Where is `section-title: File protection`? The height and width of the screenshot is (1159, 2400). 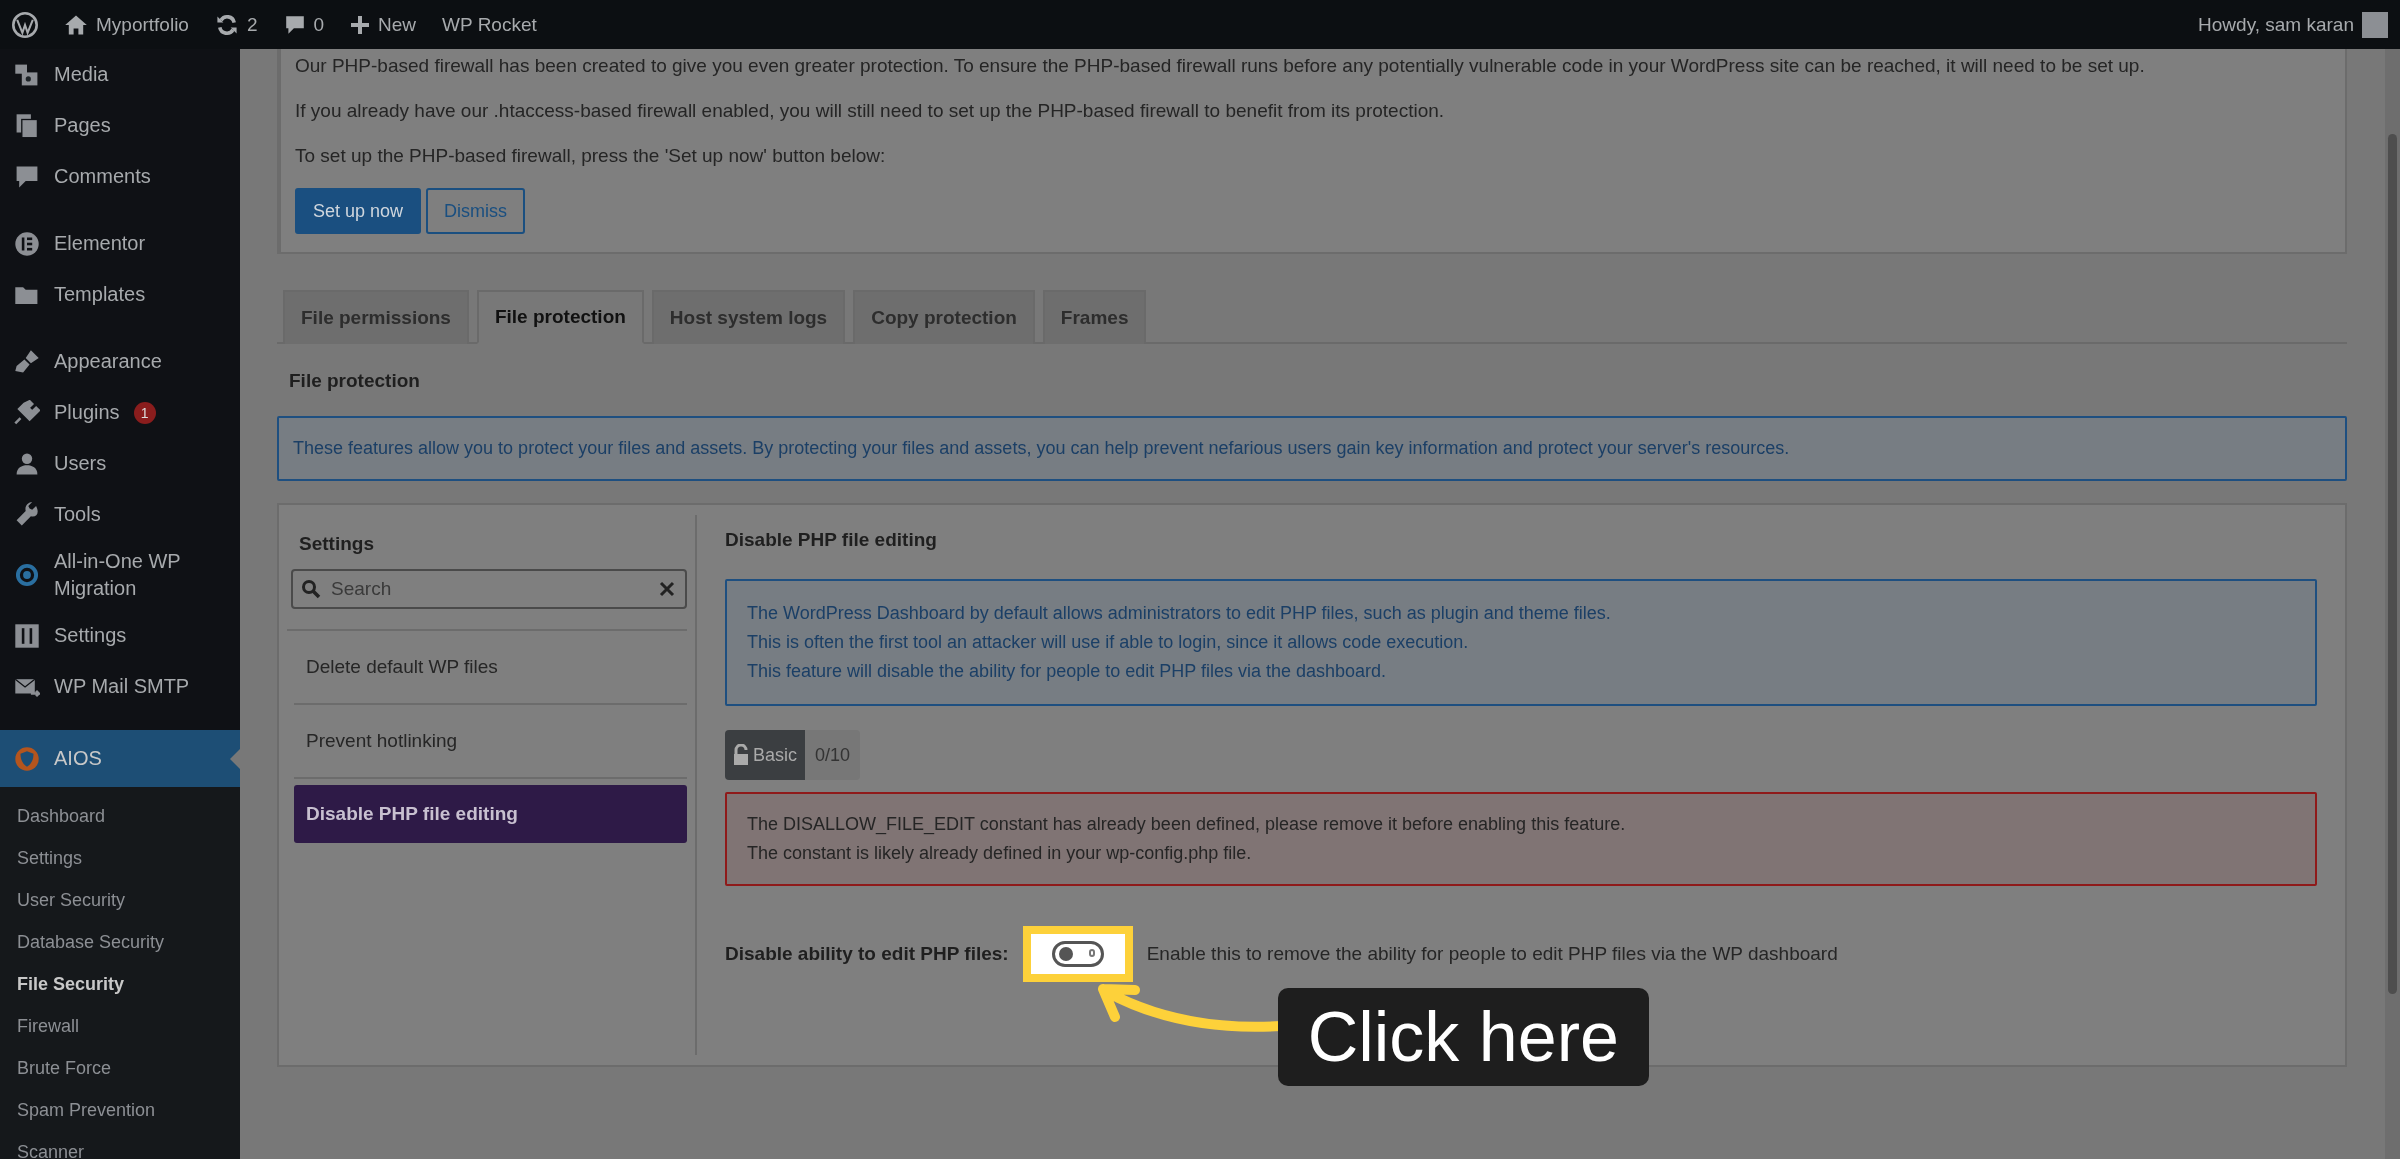 section-title: File protection is located at coordinates (355, 381).